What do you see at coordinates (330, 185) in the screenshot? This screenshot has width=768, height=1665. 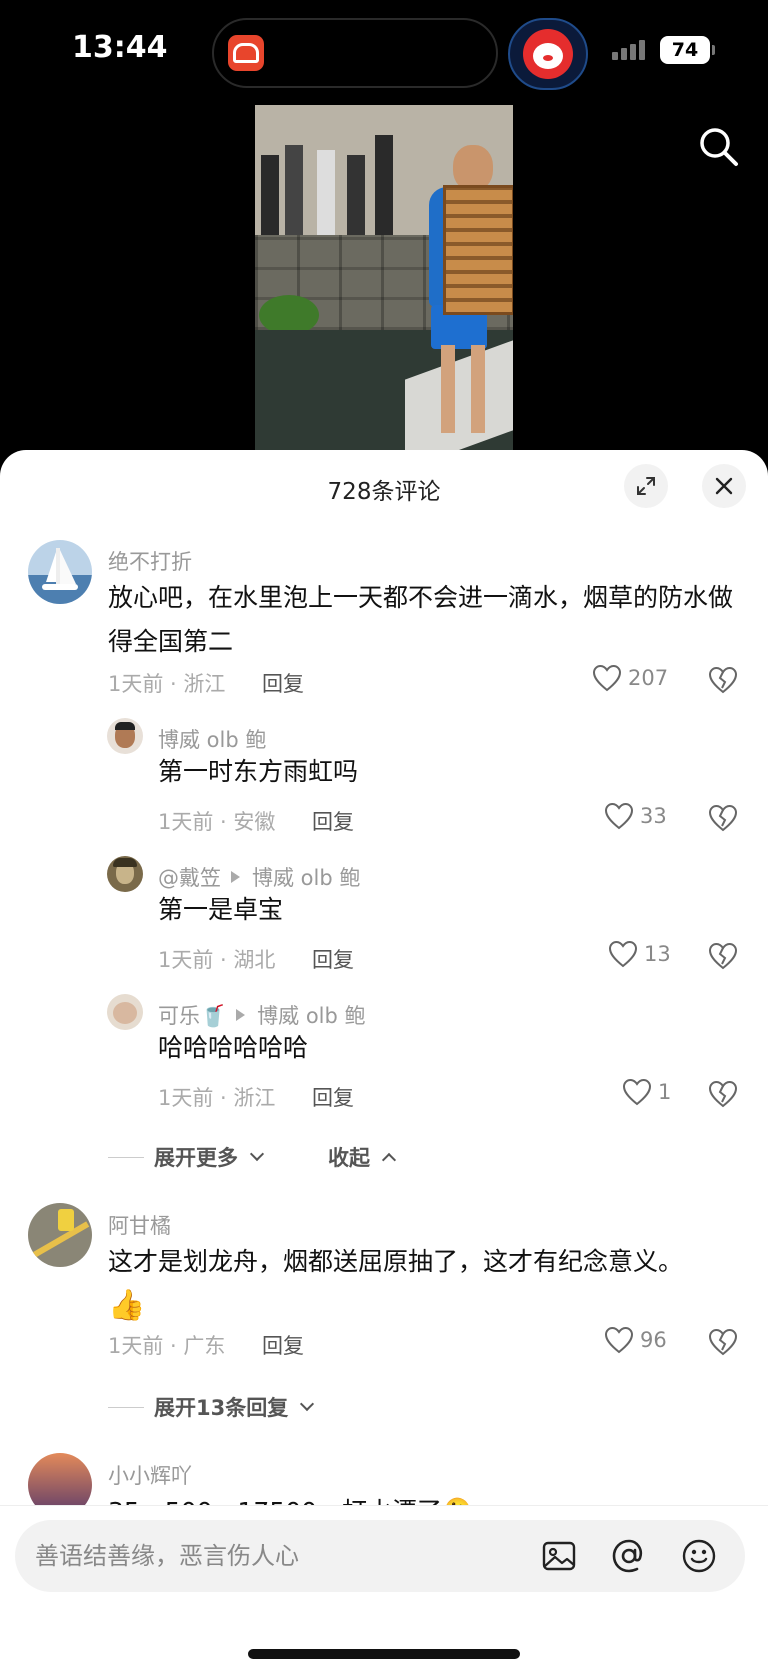 I see `crowd` at bounding box center [330, 185].